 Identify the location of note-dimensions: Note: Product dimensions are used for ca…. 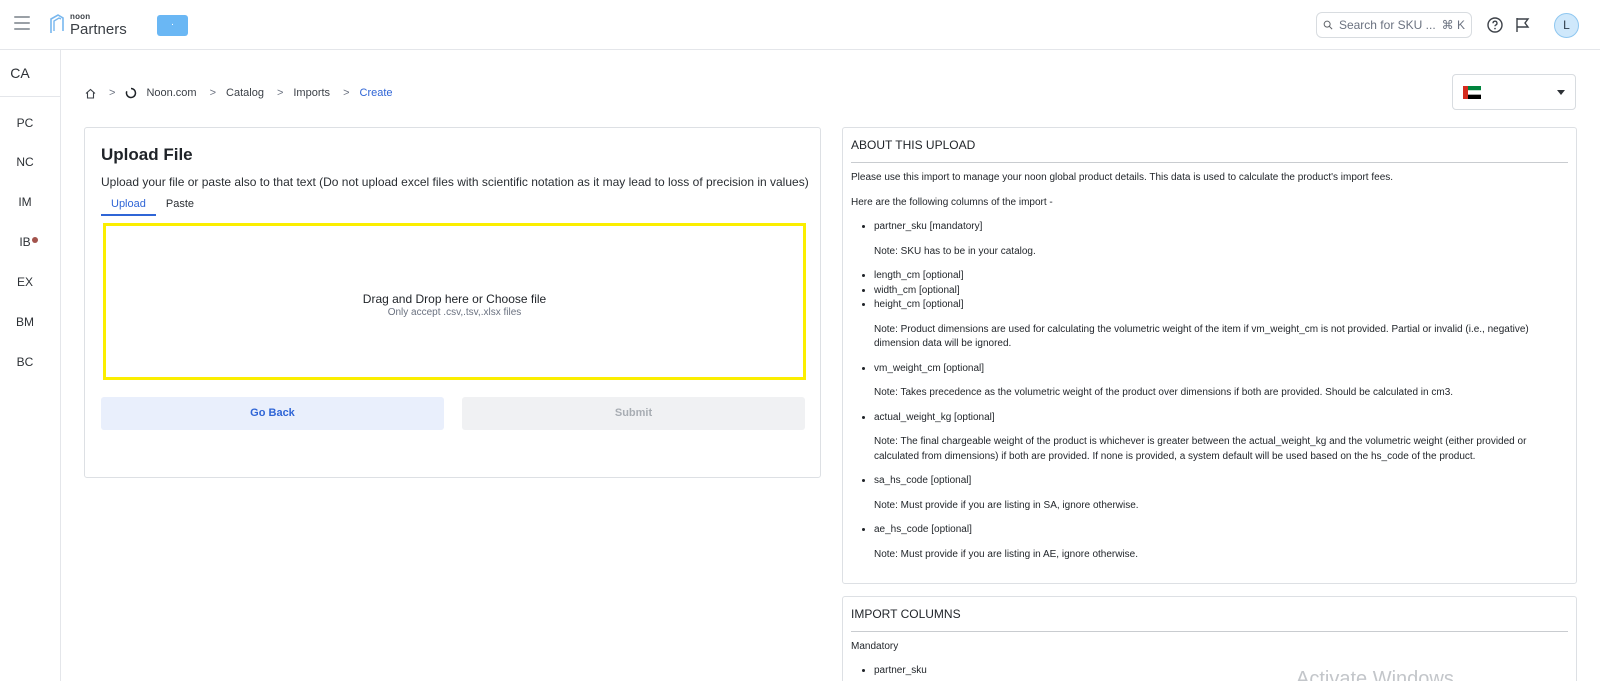
(1201, 336).